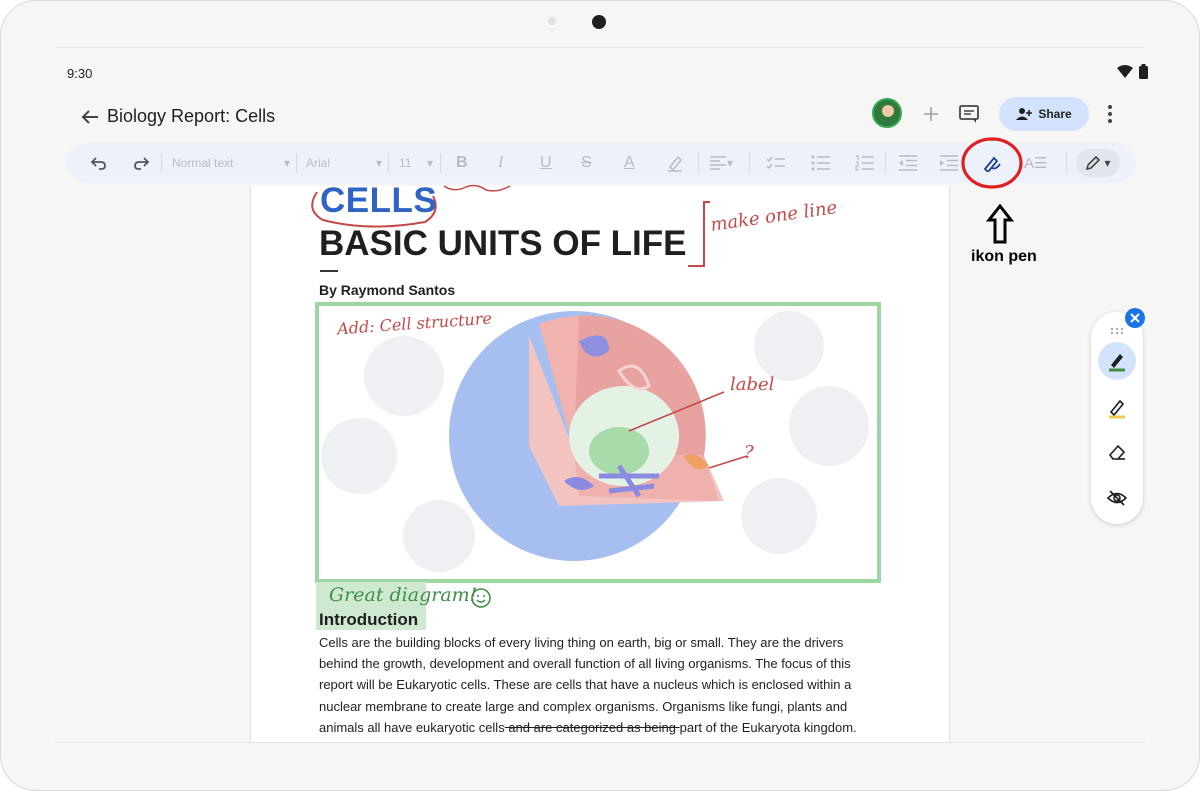  I want to click on title-rule, so click(329, 271).